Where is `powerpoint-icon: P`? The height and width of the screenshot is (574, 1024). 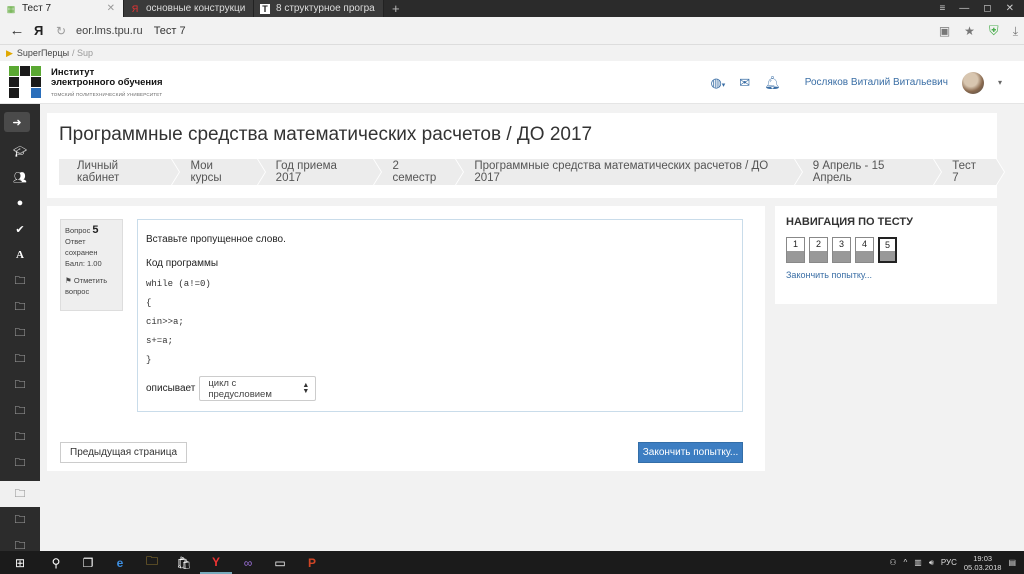
powerpoint-icon: P is located at coordinates (312, 562).